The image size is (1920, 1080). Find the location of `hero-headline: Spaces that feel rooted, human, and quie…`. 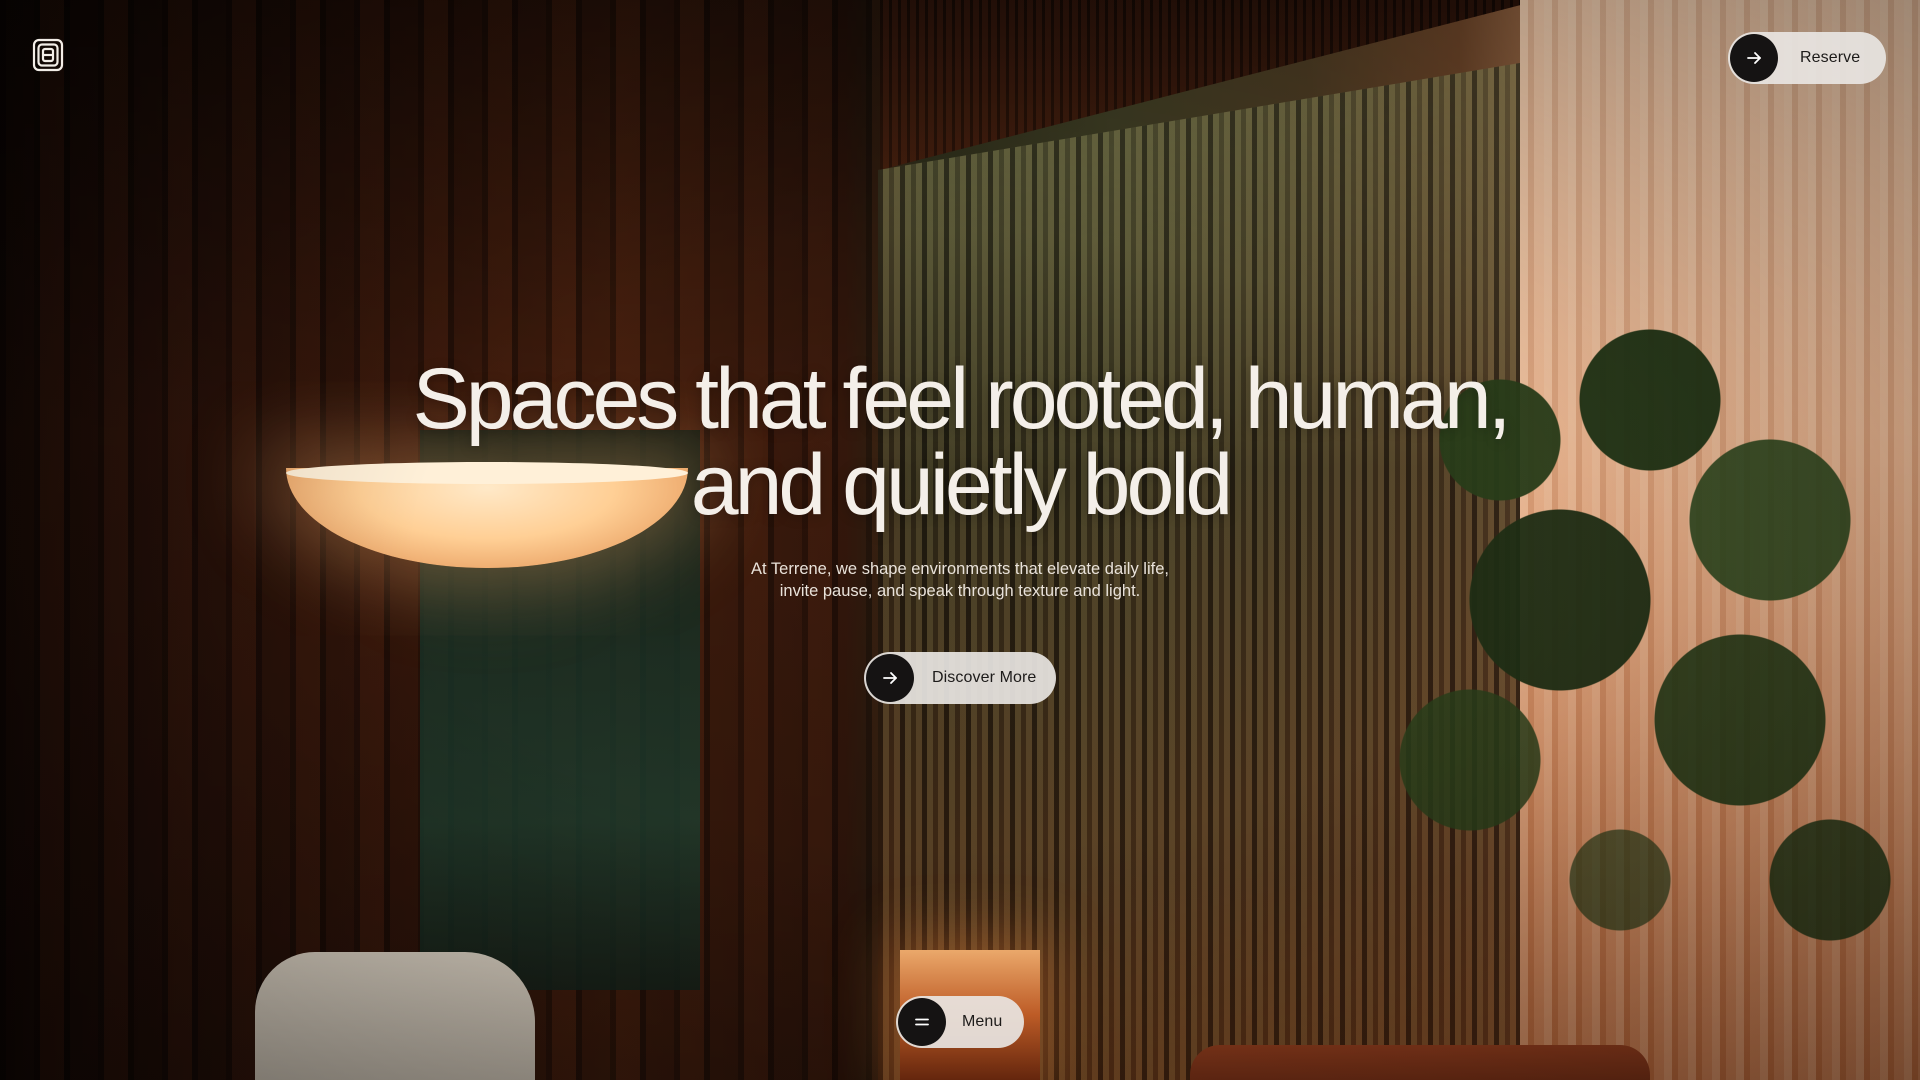

hero-headline: Spaces that feel rooted, human, and quie… is located at coordinates (960, 442).